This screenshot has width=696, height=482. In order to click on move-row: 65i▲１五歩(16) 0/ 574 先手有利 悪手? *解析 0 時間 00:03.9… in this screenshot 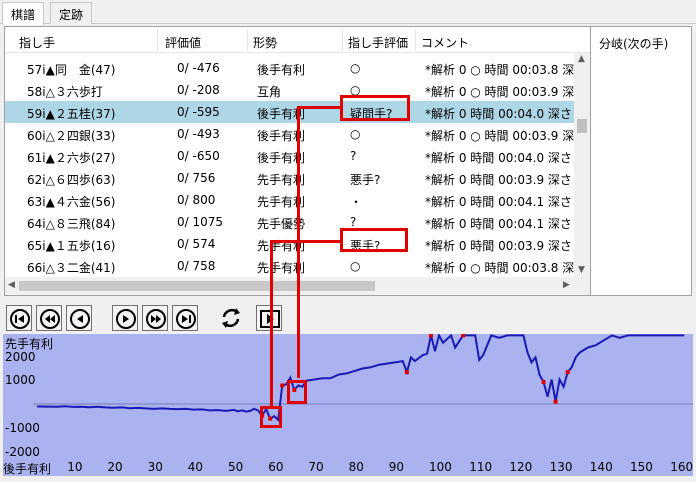, I will do `click(289, 244)`.